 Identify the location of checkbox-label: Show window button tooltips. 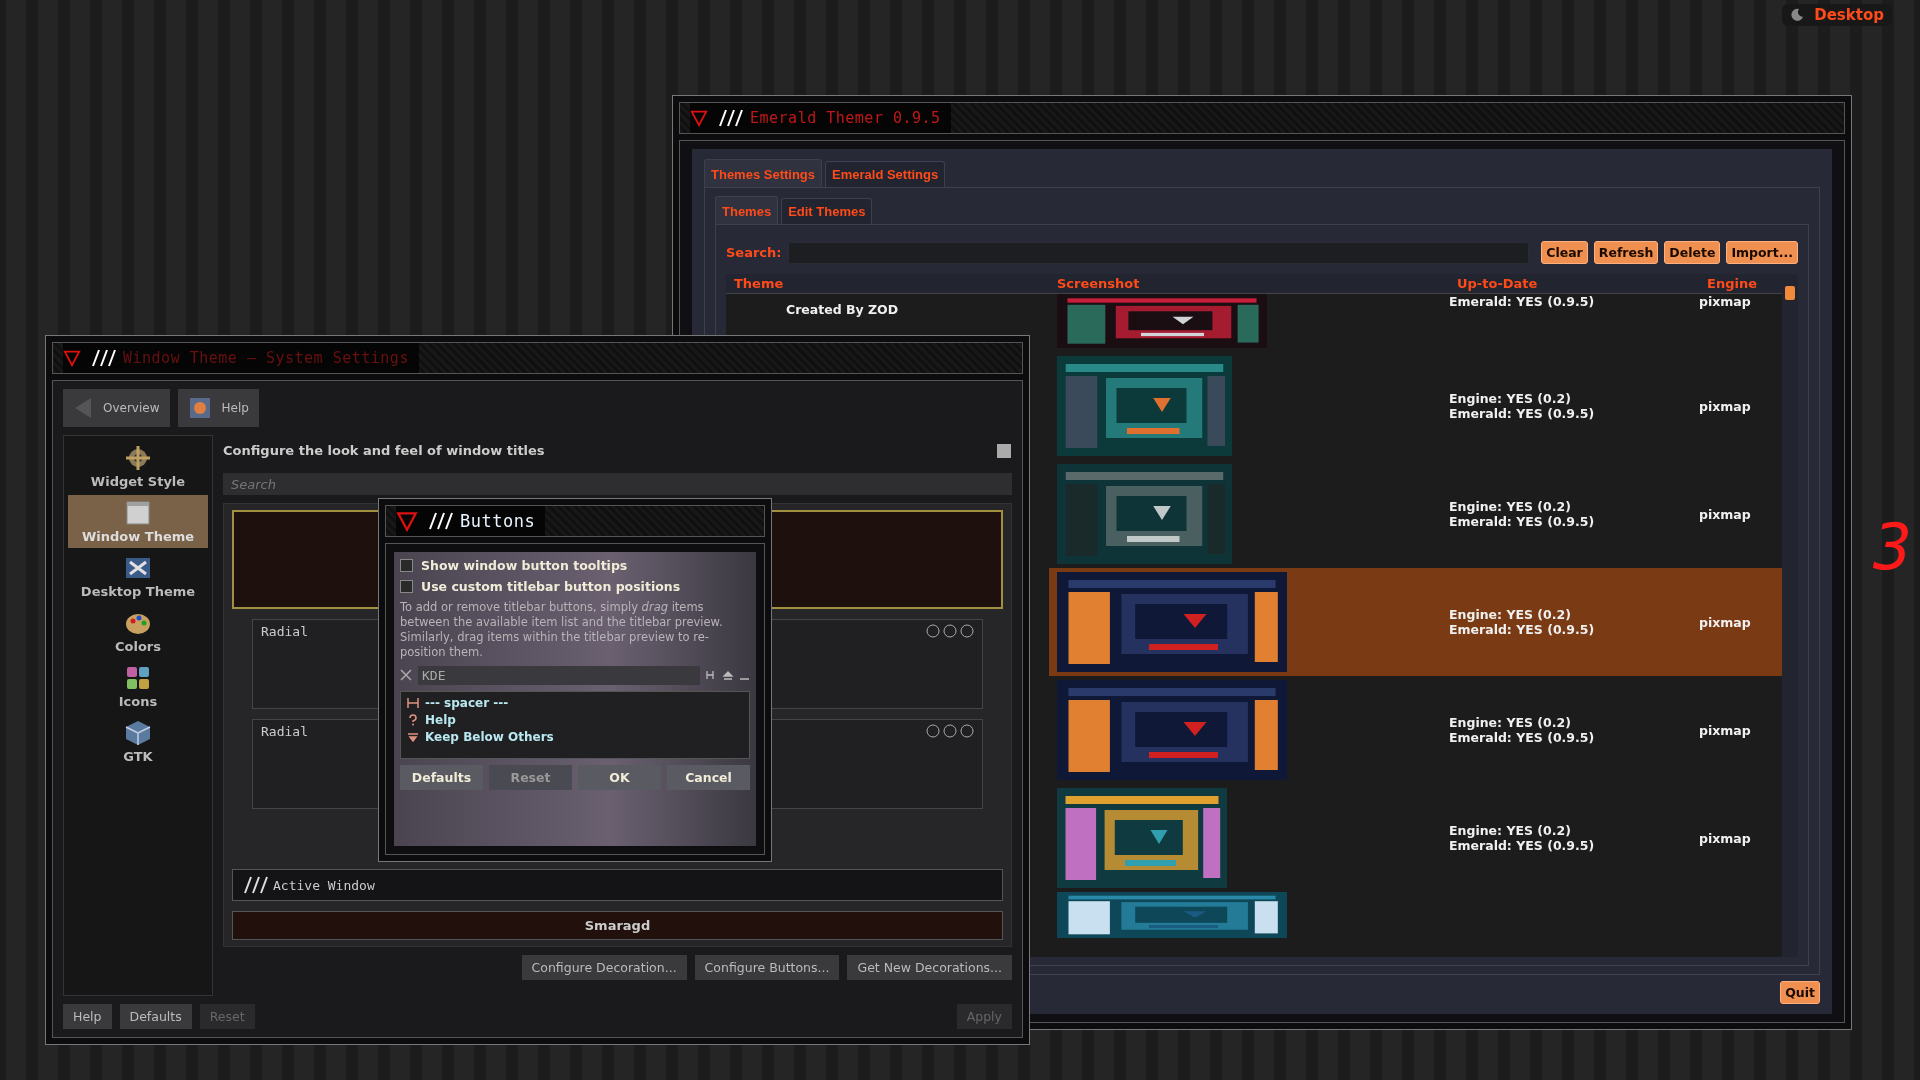
(524, 565).